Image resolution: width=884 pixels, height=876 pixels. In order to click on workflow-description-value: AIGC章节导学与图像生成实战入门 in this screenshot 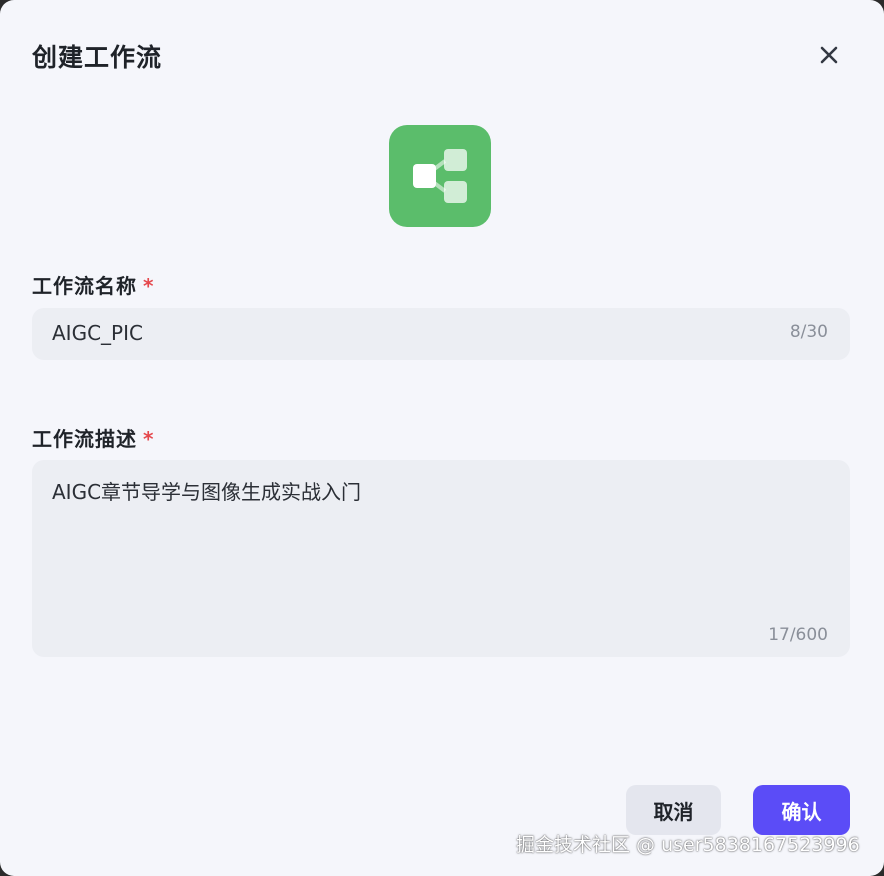, I will do `click(207, 492)`.